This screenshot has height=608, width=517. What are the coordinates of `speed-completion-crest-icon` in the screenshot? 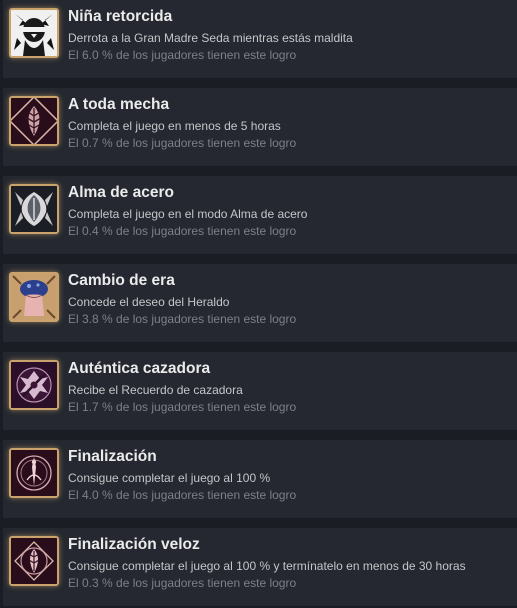 It's located at (34, 561).